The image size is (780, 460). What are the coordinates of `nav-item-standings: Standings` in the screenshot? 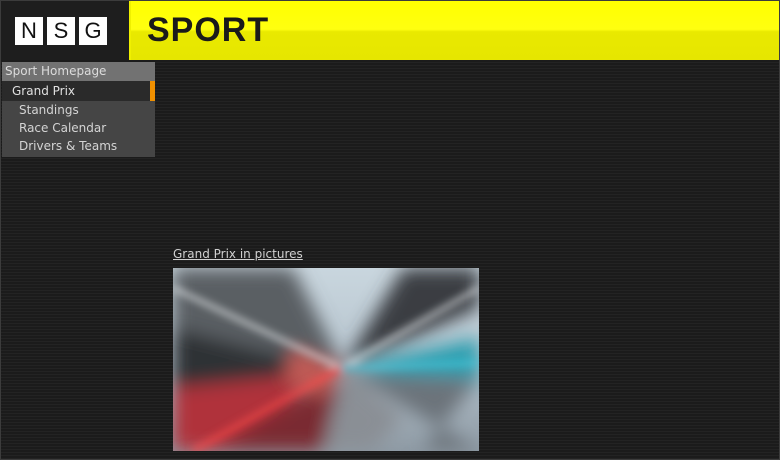 It's located at (78, 110).